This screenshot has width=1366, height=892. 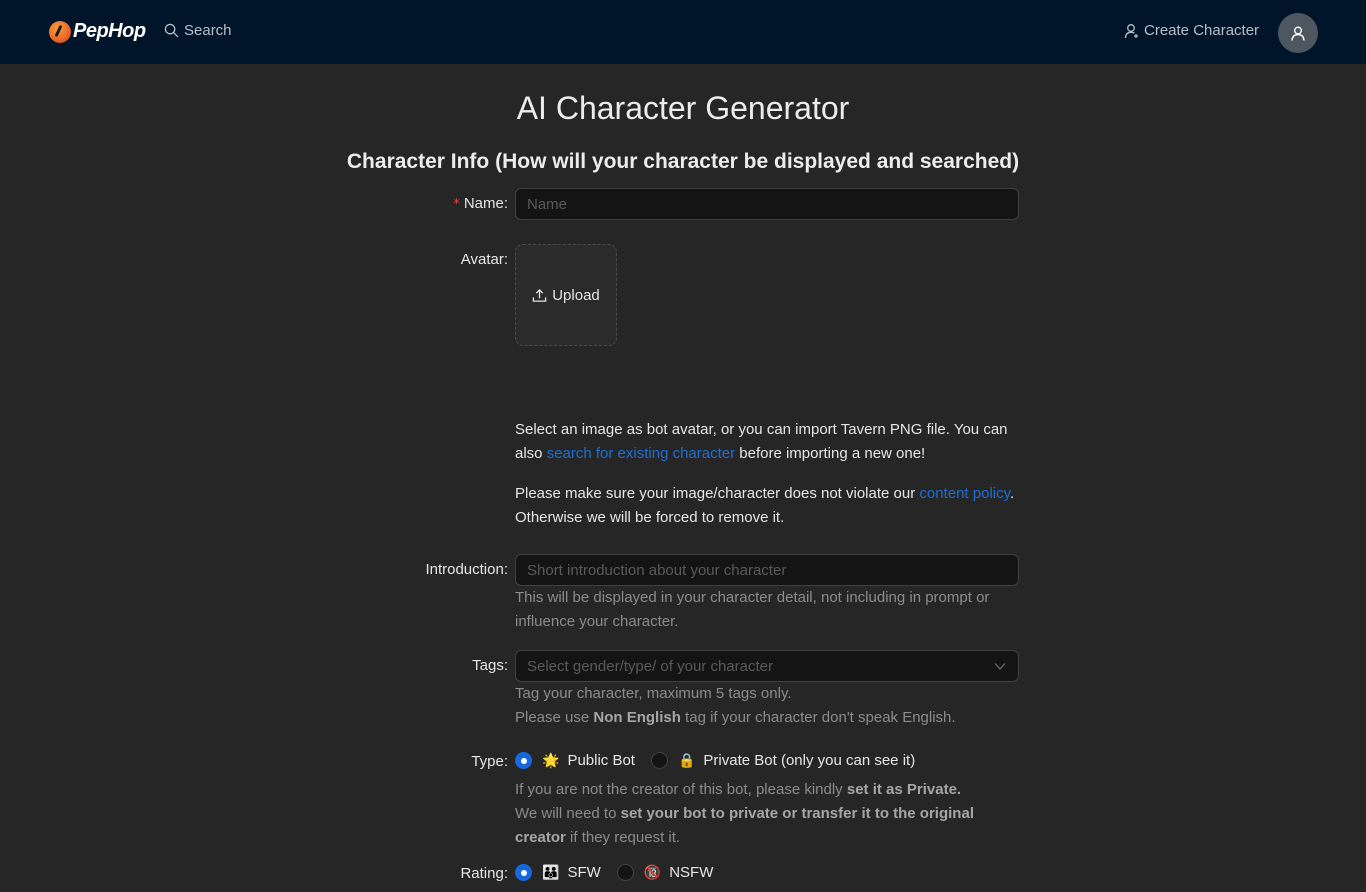 I want to click on rating-label: Rating:, so click(x=484, y=873).